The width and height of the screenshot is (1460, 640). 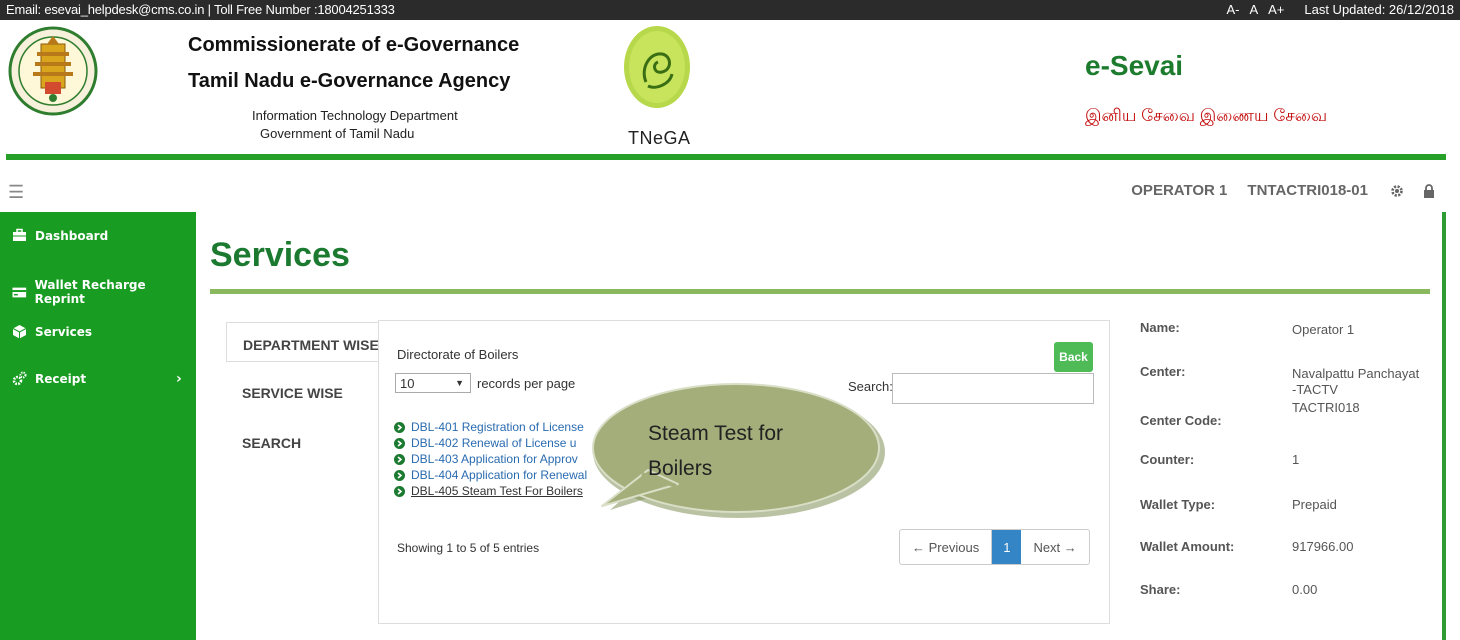 What do you see at coordinates (19, 292) in the screenshot?
I see `card-icon` at bounding box center [19, 292].